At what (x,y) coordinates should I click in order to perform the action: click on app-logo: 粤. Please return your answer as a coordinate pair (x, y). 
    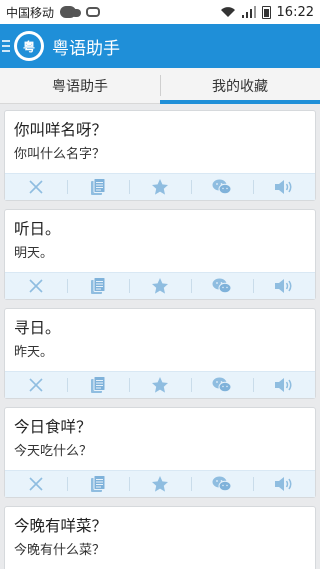
    Looking at the image, I should click on (29, 46).